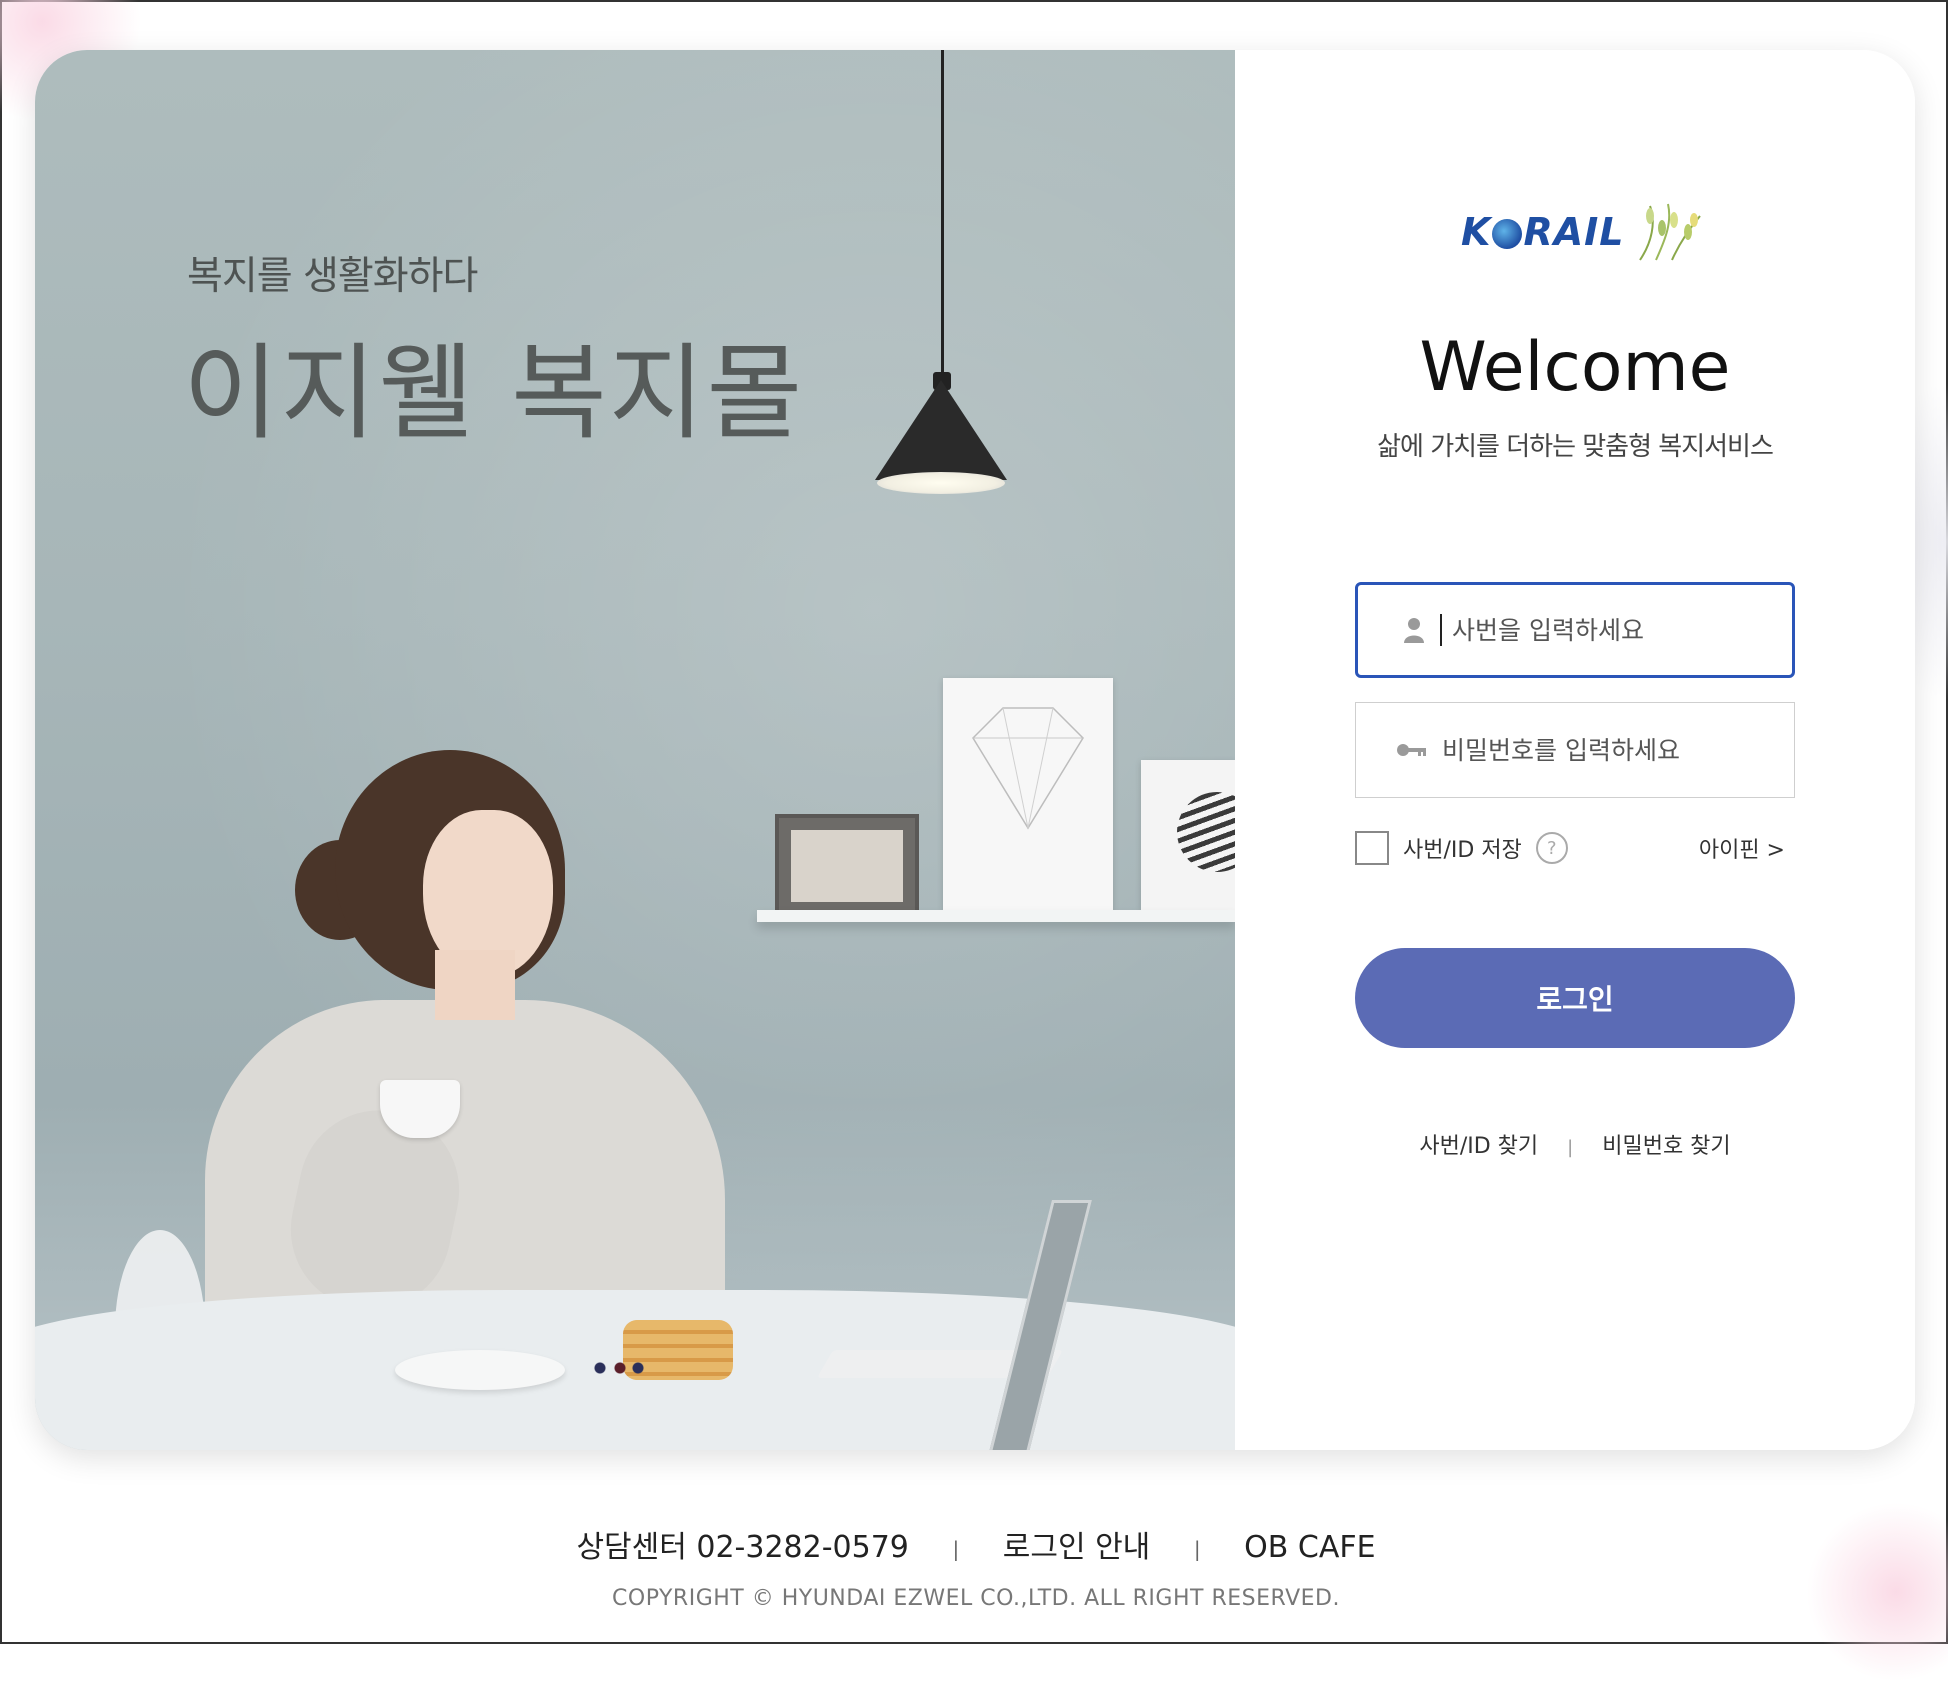  What do you see at coordinates (1575, 447) in the screenshot?
I see `welcome-subtitle: 삶에 가치를 더하는 맞춤형 복지서비스` at bounding box center [1575, 447].